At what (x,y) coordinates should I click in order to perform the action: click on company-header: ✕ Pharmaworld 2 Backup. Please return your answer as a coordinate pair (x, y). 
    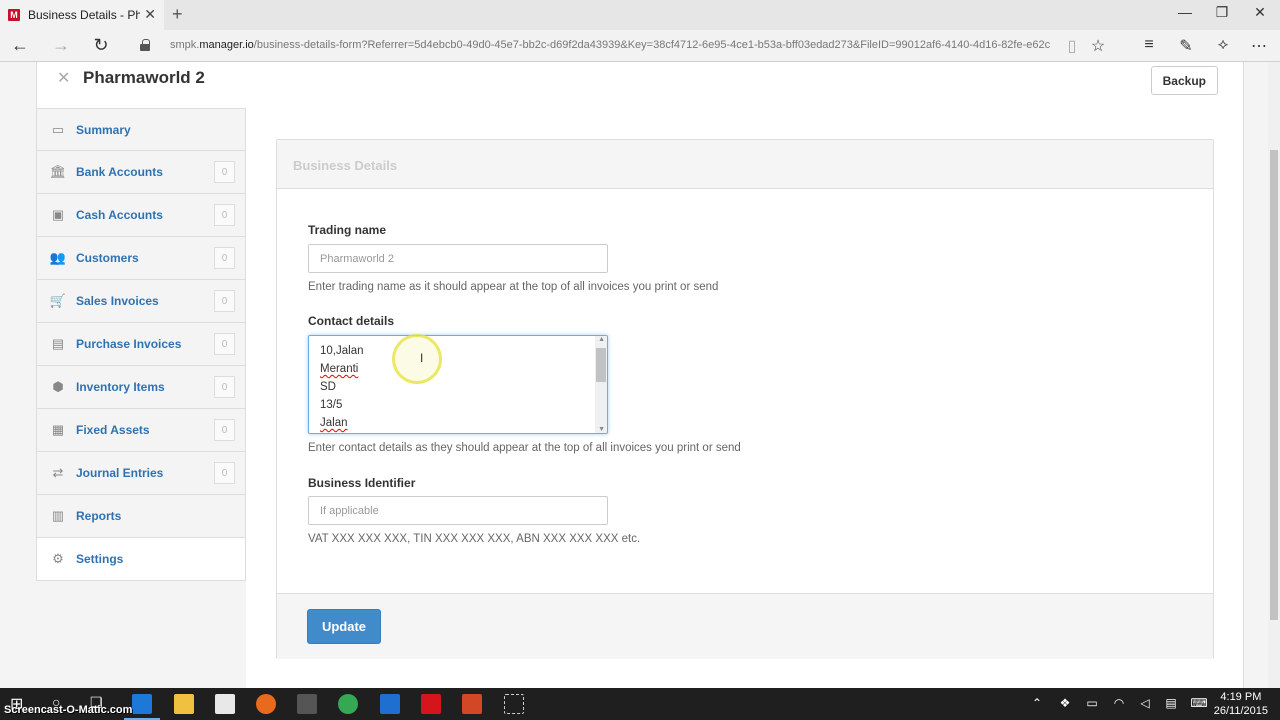
    Looking at the image, I should click on (640, 85).